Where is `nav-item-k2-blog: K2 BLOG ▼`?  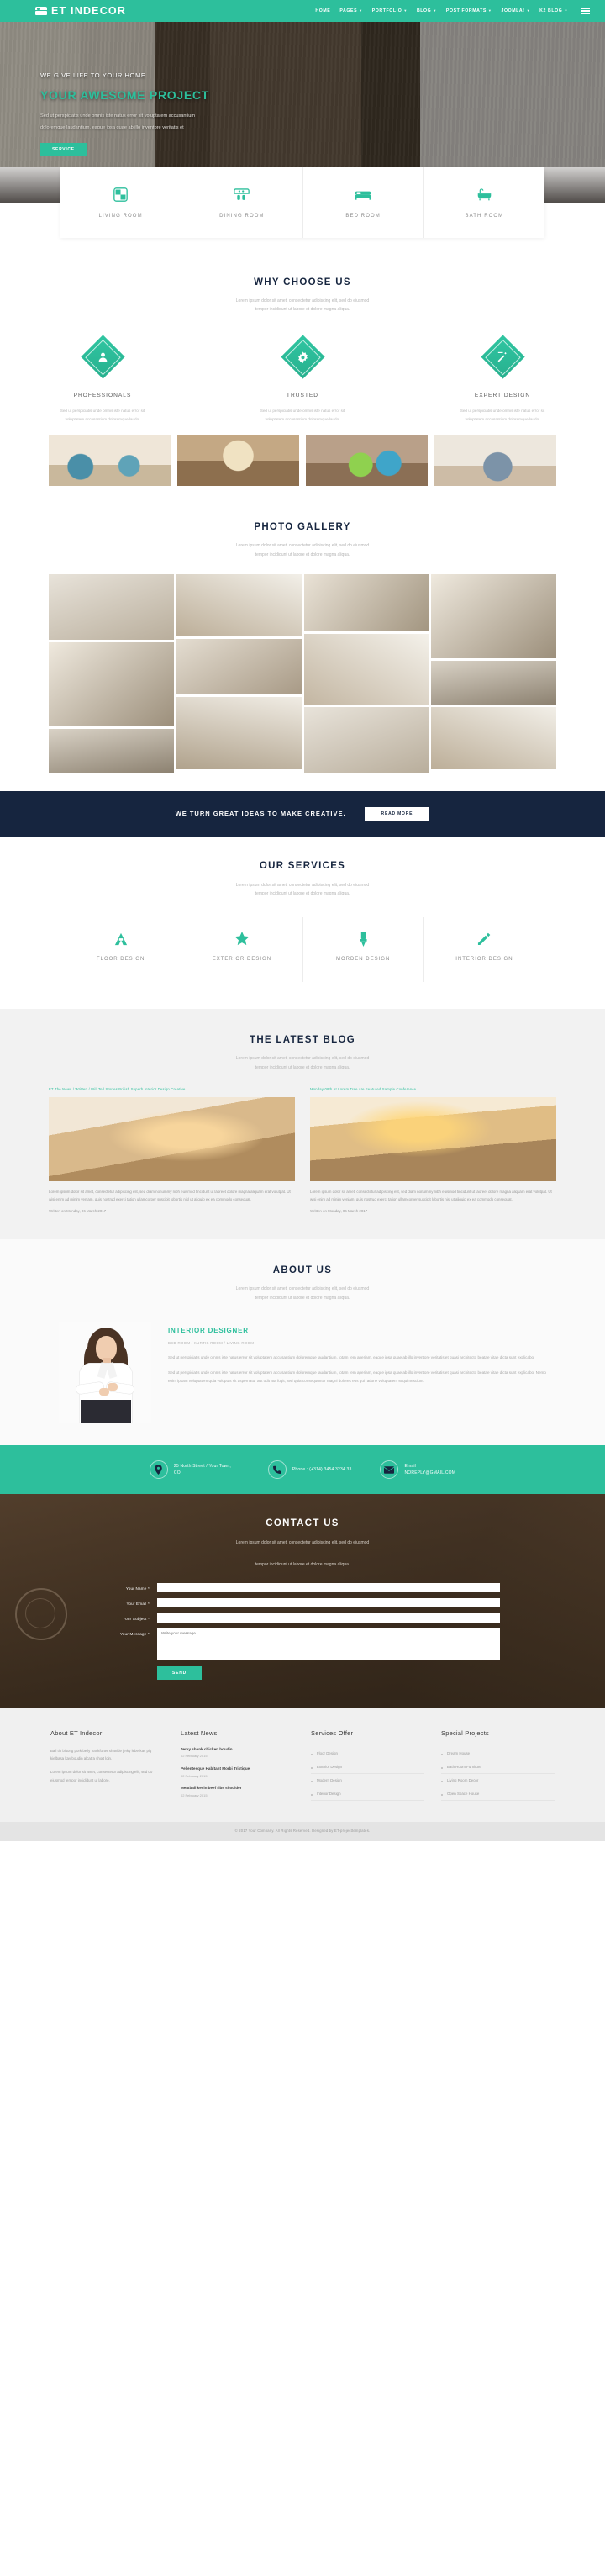 nav-item-k2-blog: K2 BLOG ▼ is located at coordinates (553, 11).